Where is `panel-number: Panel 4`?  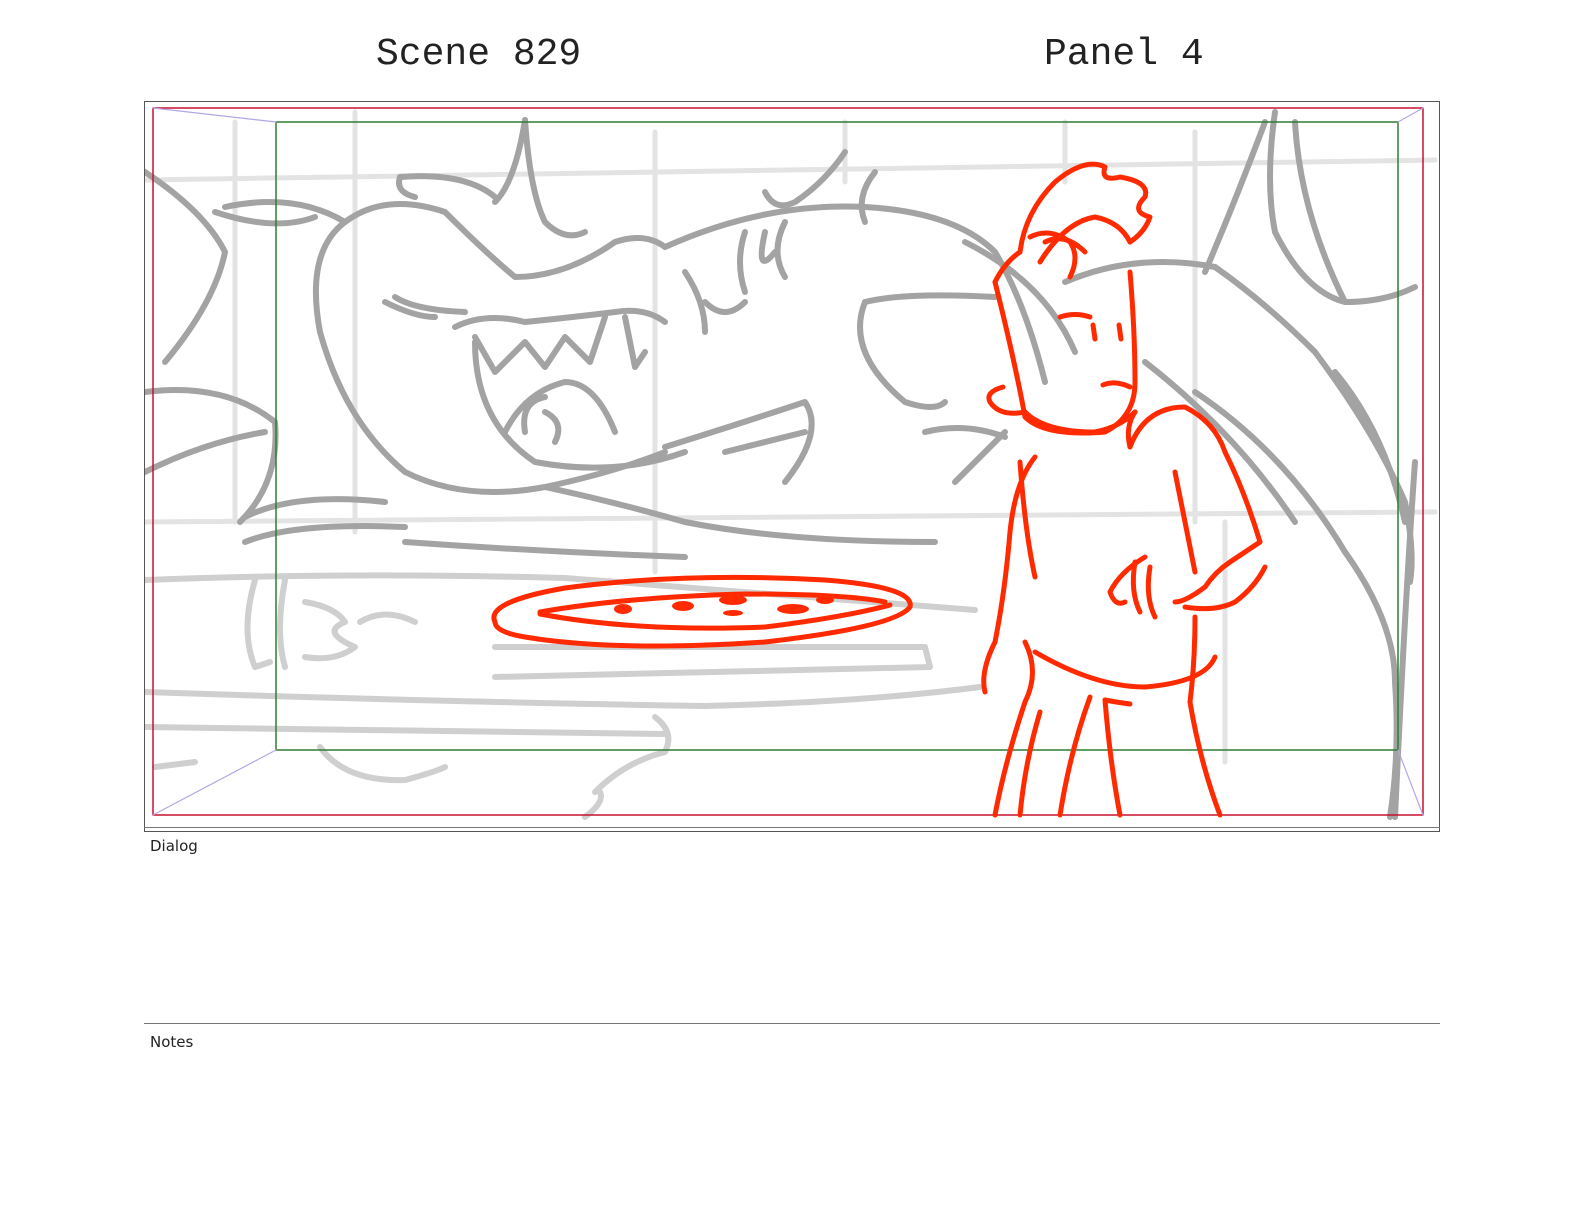 panel-number: Panel 4 is located at coordinates (1124, 54).